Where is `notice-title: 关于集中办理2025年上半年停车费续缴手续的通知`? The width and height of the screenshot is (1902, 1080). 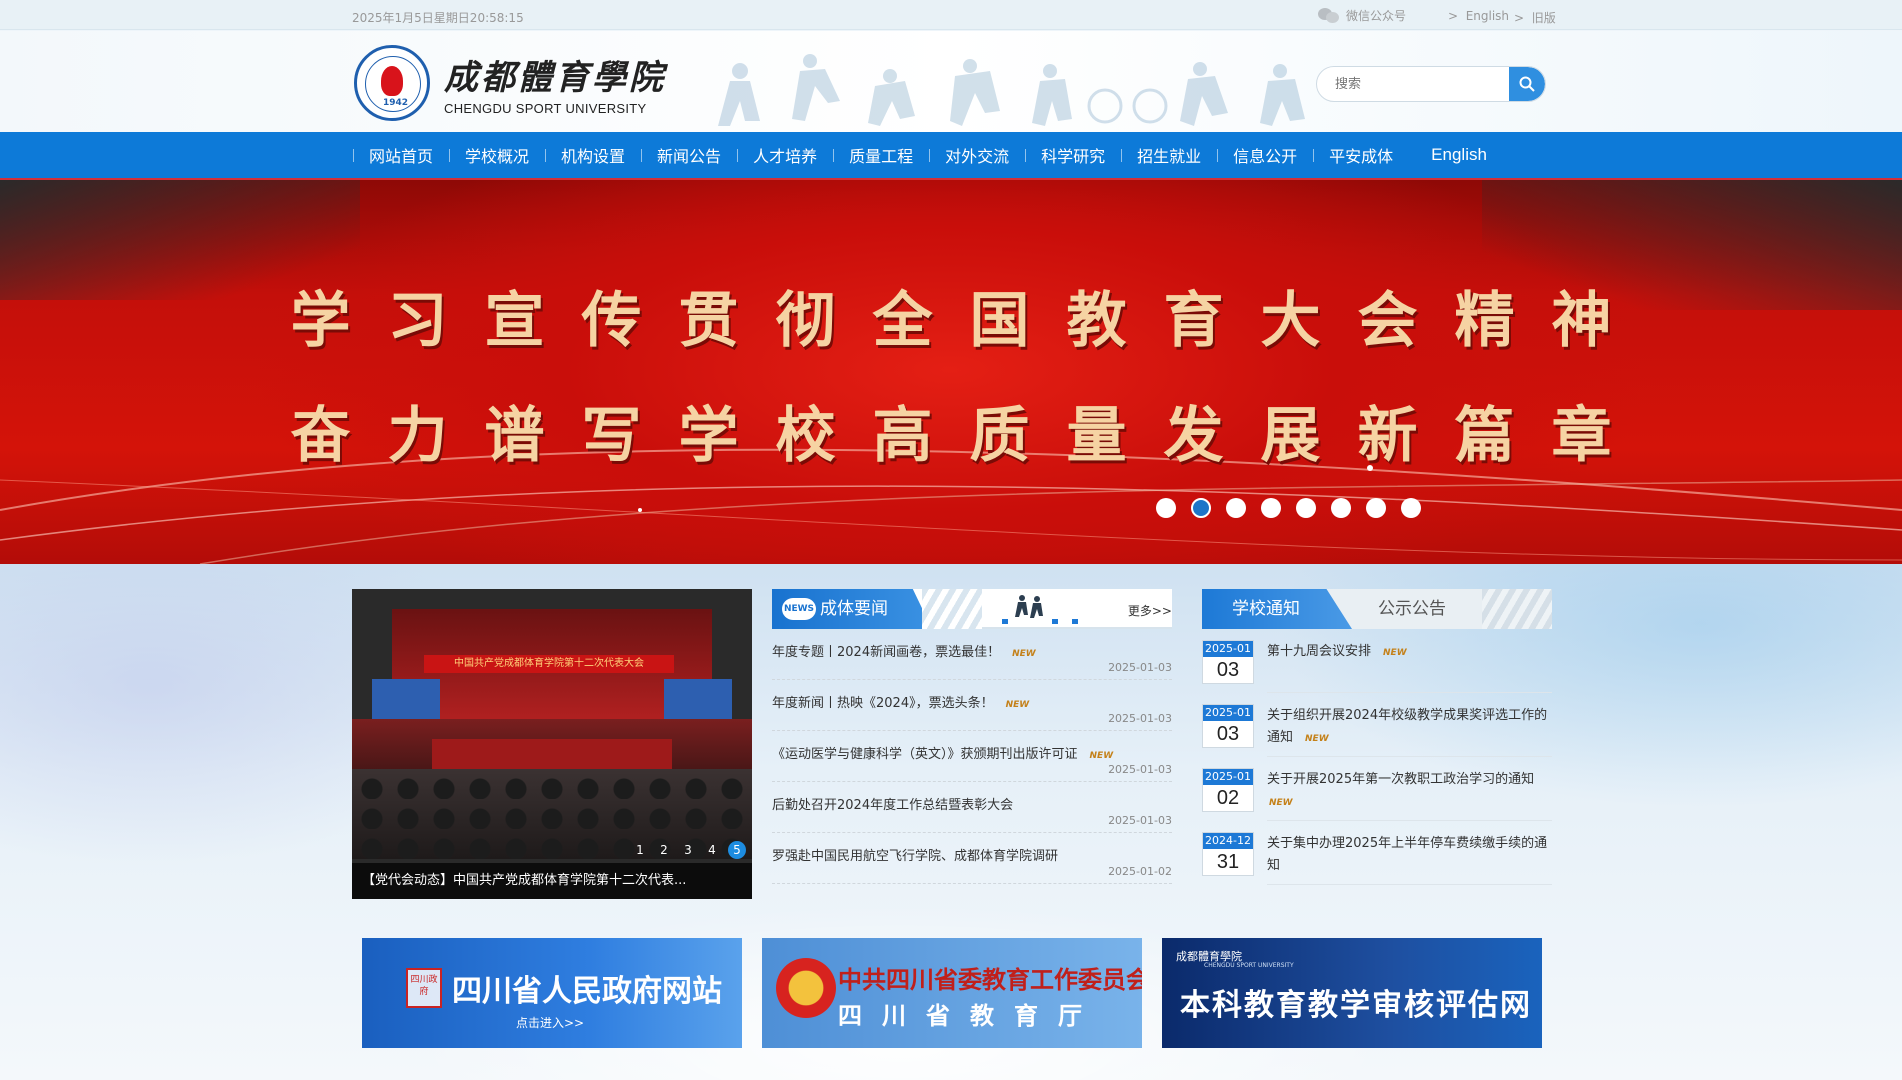 notice-title: 关于集中办理2025年上半年停车费续缴手续的通知 is located at coordinates (1407, 854).